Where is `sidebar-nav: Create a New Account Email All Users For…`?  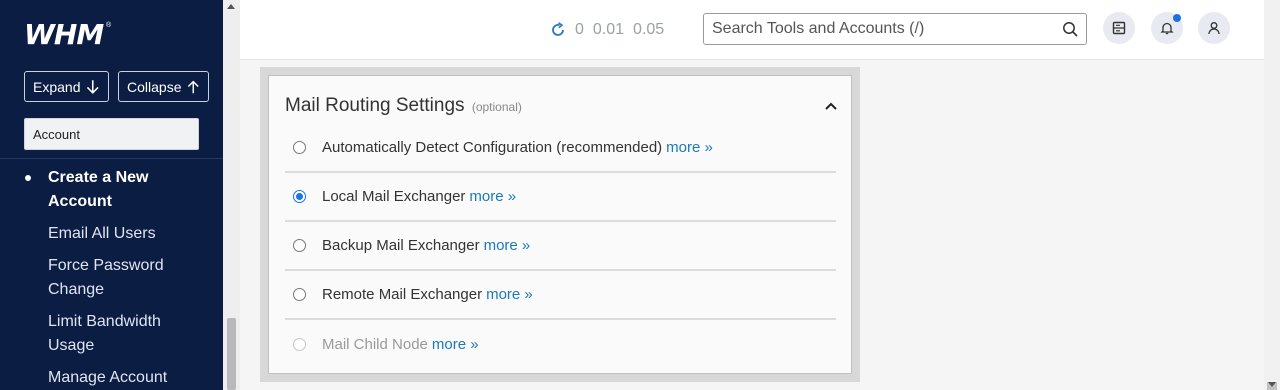 sidebar-nav: Create a New Account Email All Users For… is located at coordinates (111, 278).